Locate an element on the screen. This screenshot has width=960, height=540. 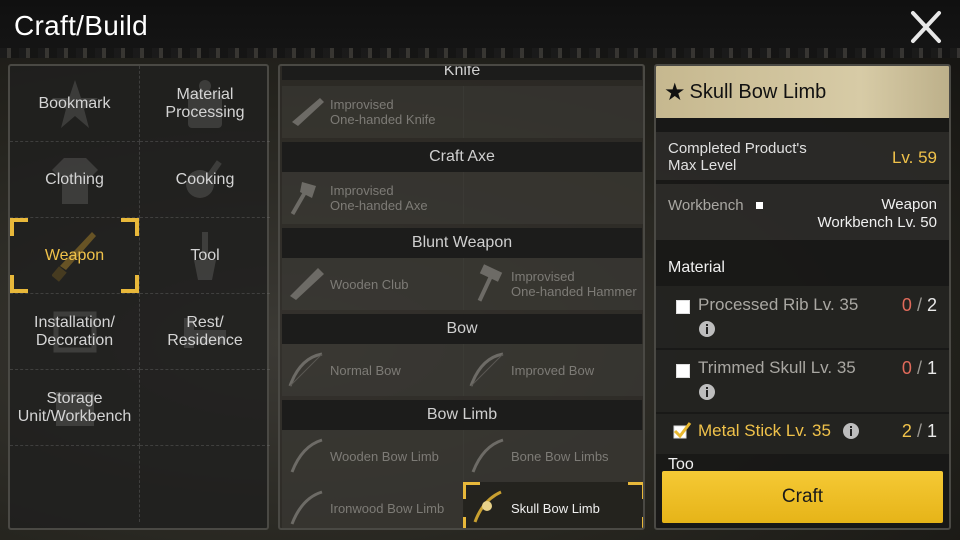
category-installation: Installation/ Decoration is located at coordinates (75, 332).